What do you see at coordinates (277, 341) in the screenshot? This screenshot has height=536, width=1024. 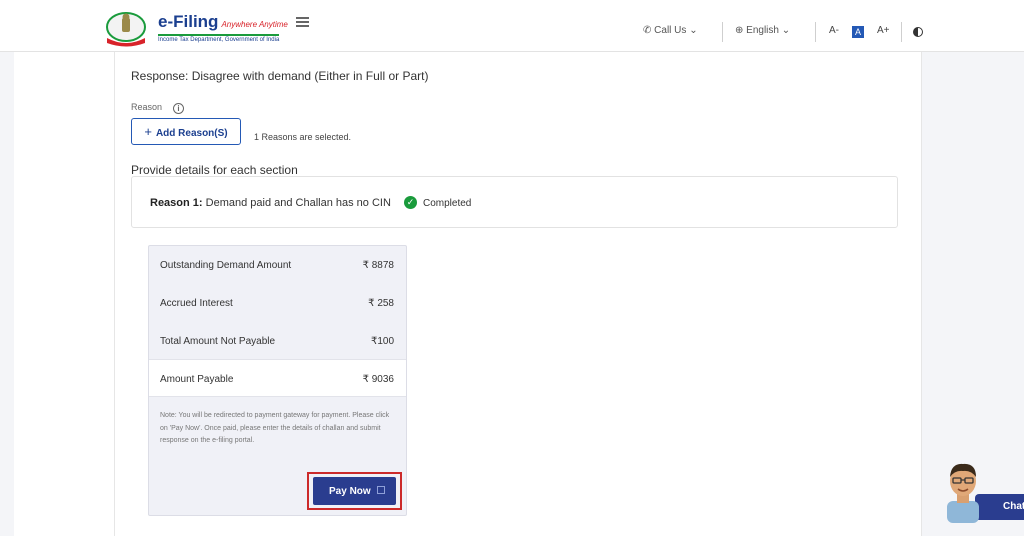 I see `summary-row-not-payable: Total Amount Not Payable ₹100` at bounding box center [277, 341].